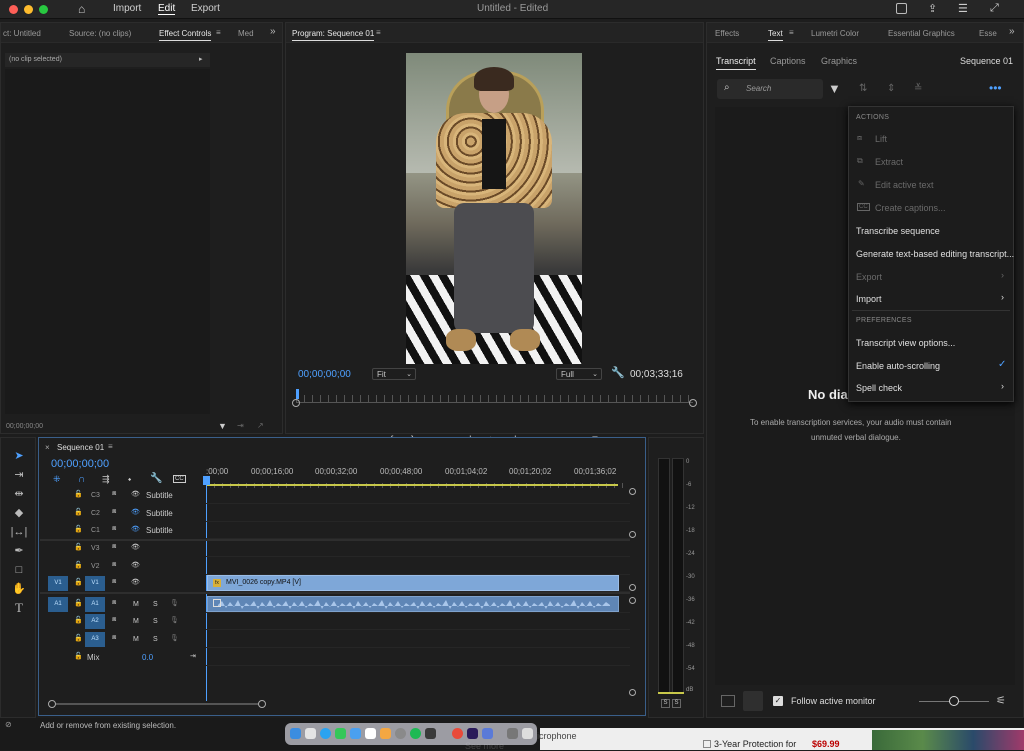 The image size is (1024, 751). I want to click on finder-icon, so click(295, 733).